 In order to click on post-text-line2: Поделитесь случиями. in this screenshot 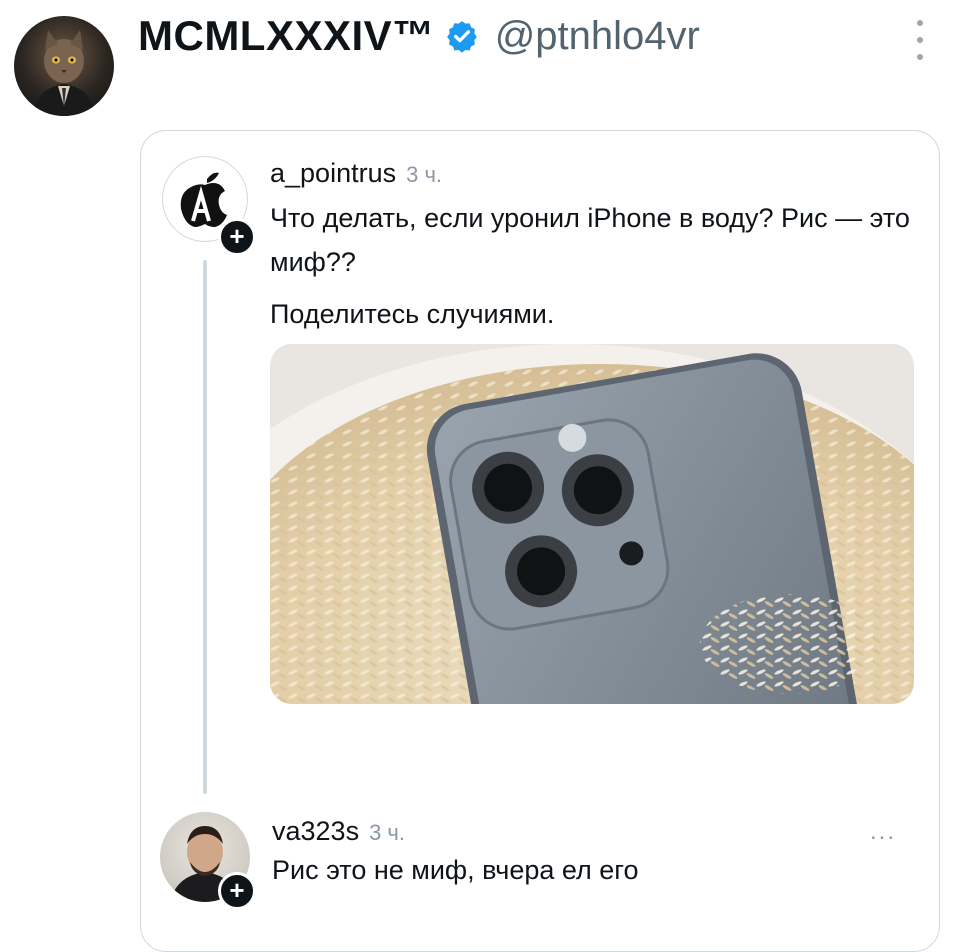, I will do `click(412, 314)`.